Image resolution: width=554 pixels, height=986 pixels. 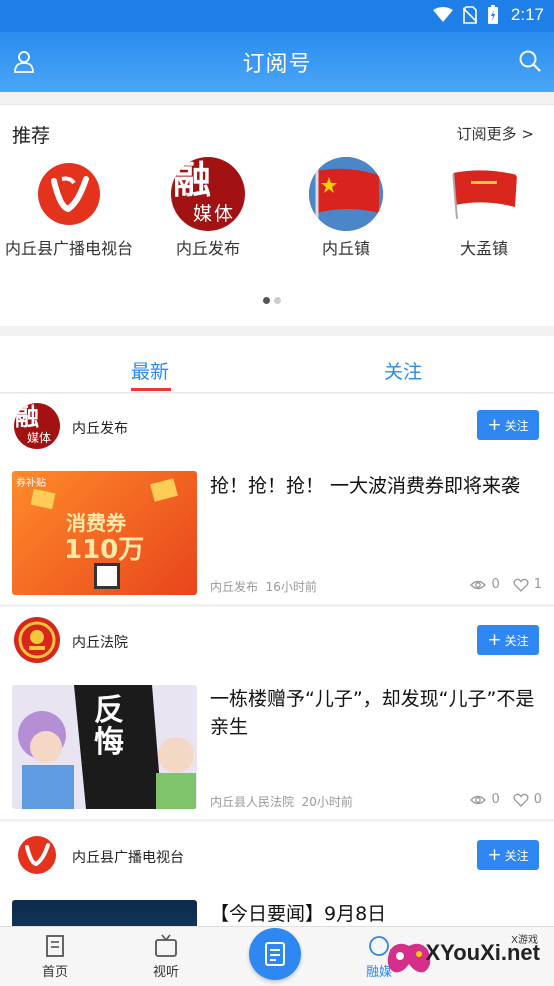 What do you see at coordinates (377, 486) in the screenshot?
I see `article-headline: 抢！抢！抢！ 一大波消费券即将来袭` at bounding box center [377, 486].